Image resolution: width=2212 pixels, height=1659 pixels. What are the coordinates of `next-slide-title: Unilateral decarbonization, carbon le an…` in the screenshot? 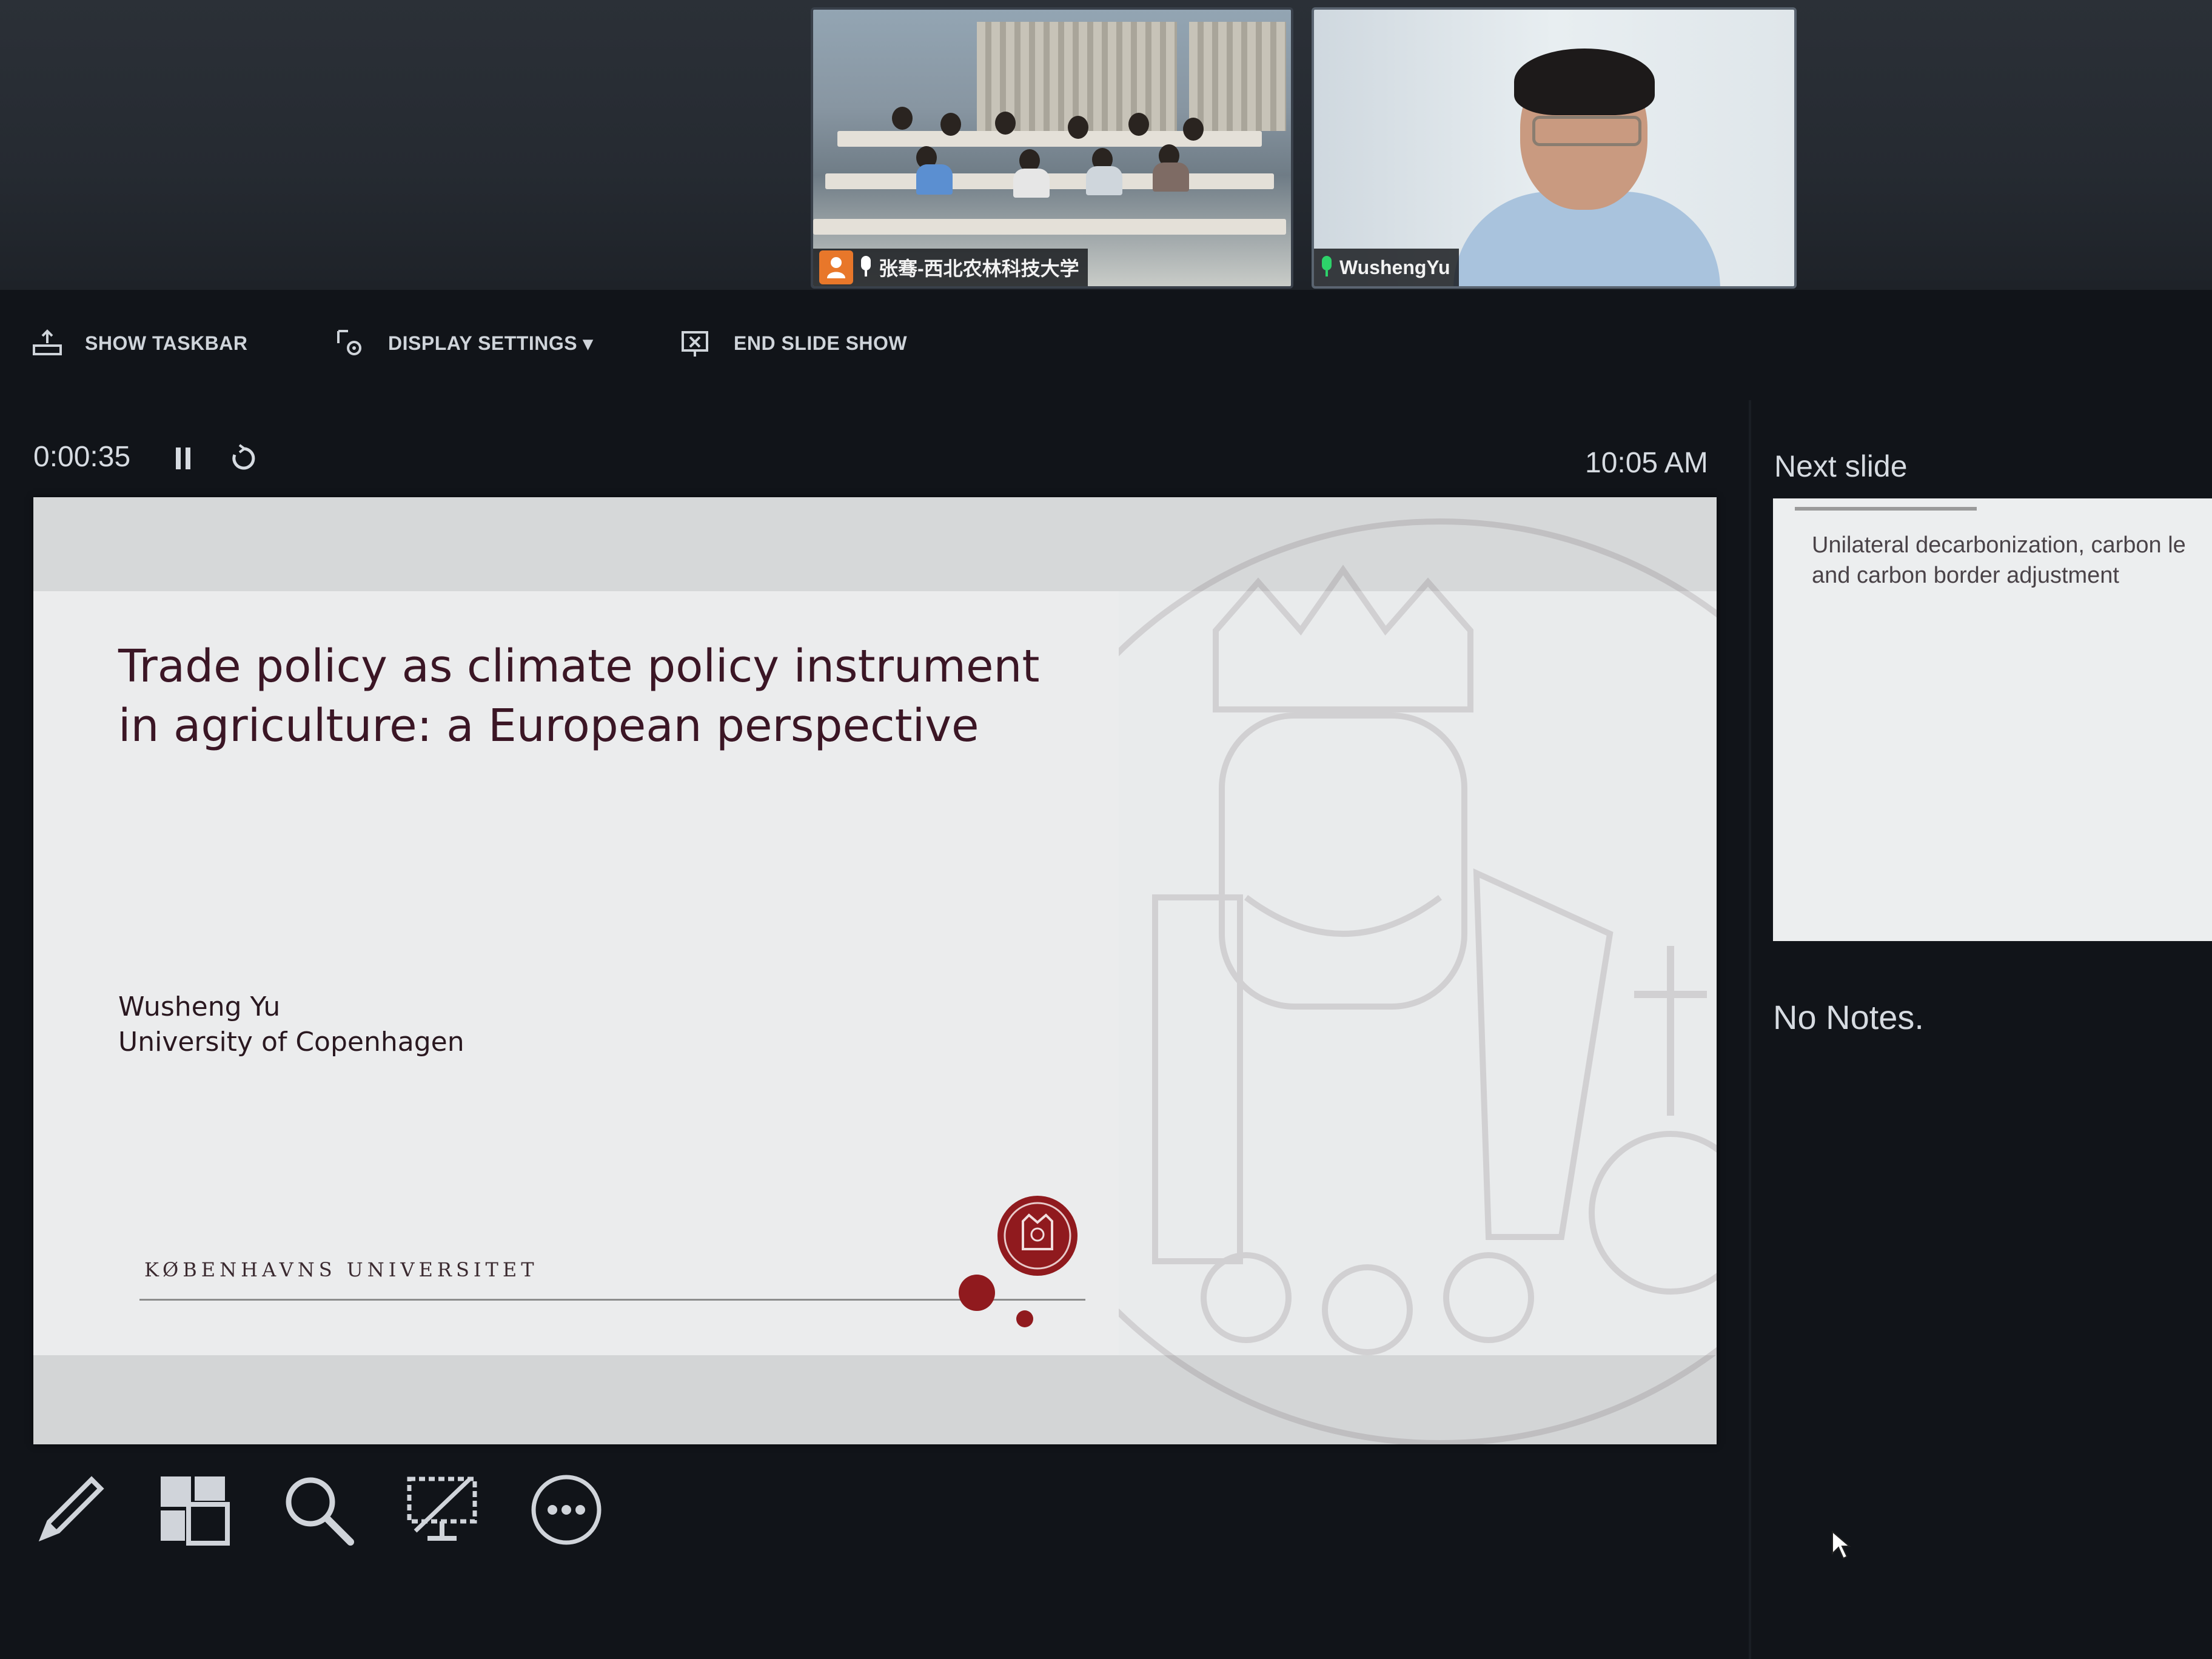 It's located at (1999, 560).